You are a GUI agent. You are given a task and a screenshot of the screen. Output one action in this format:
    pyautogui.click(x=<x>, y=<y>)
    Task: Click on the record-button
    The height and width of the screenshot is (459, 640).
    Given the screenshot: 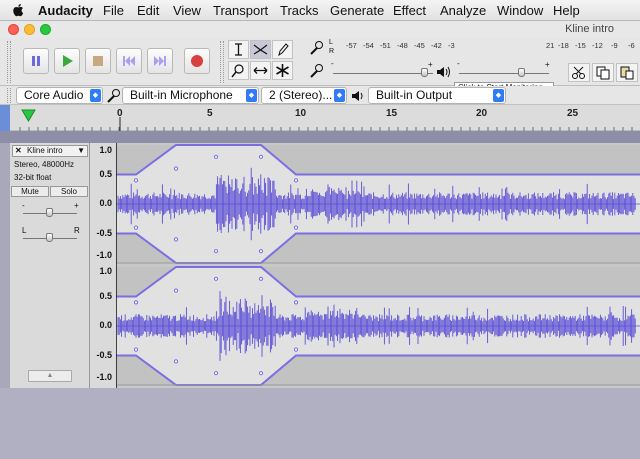 What is the action you would take?
    pyautogui.click(x=197, y=61)
    